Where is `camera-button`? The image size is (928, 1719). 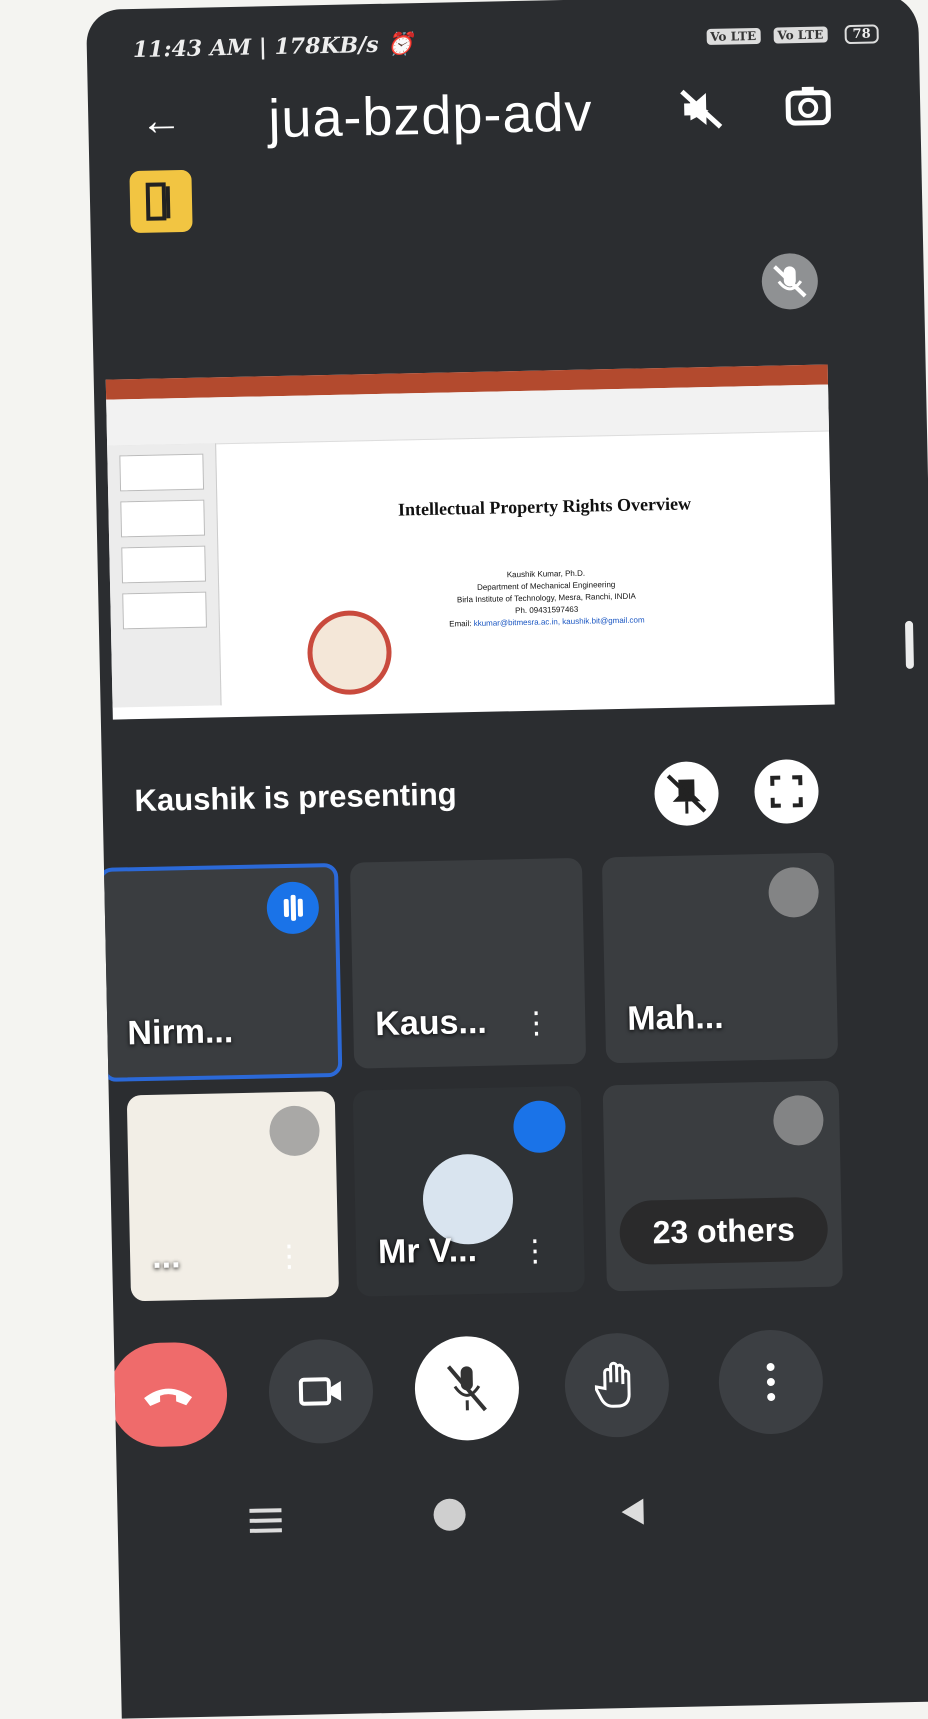
camera-button is located at coordinates (321, 1391).